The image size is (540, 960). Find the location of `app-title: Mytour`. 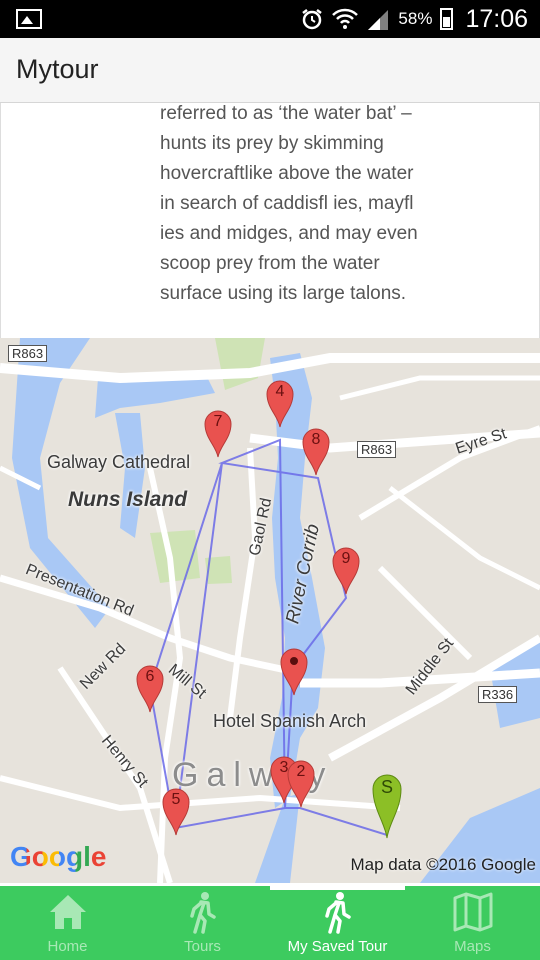

app-title: Mytour is located at coordinates (57, 69).